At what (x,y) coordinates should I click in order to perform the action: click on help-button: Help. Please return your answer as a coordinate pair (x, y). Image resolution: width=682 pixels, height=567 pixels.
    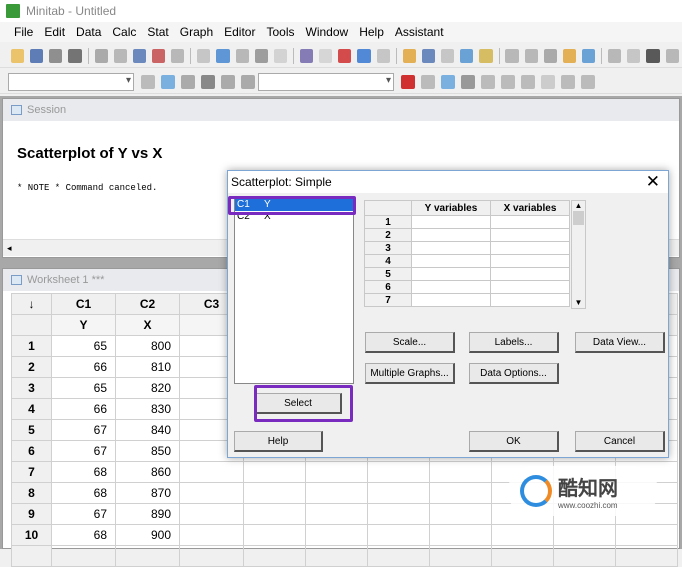
    Looking at the image, I should click on (278, 441).